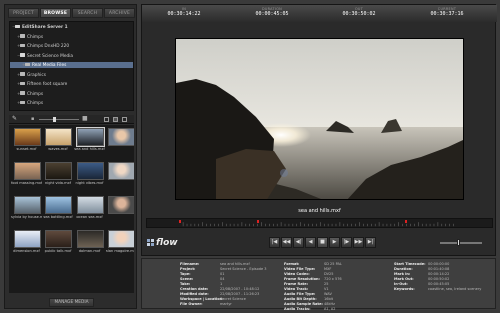 This screenshot has width=500, height=313. Describe the element at coordinates (71, 84) in the screenshot. I see `tree-item: + Fifteen foot square` at that location.